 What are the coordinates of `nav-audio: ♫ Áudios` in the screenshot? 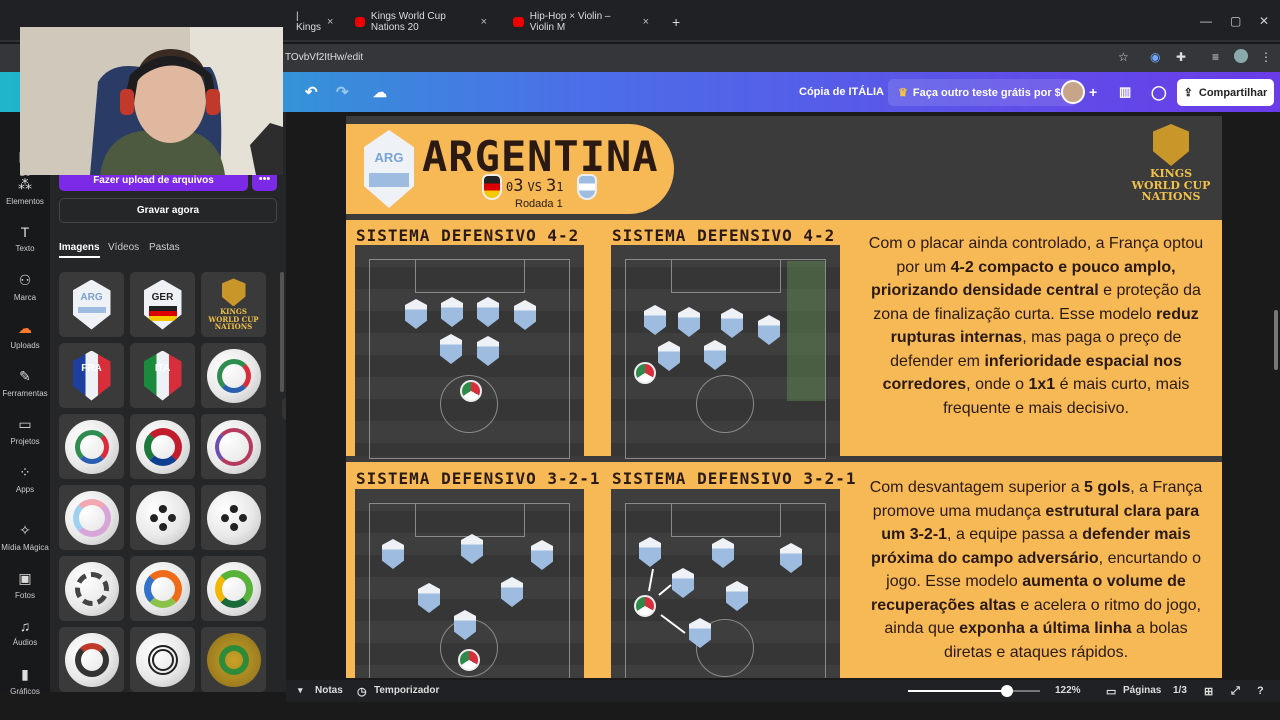 It's located at (25, 632).